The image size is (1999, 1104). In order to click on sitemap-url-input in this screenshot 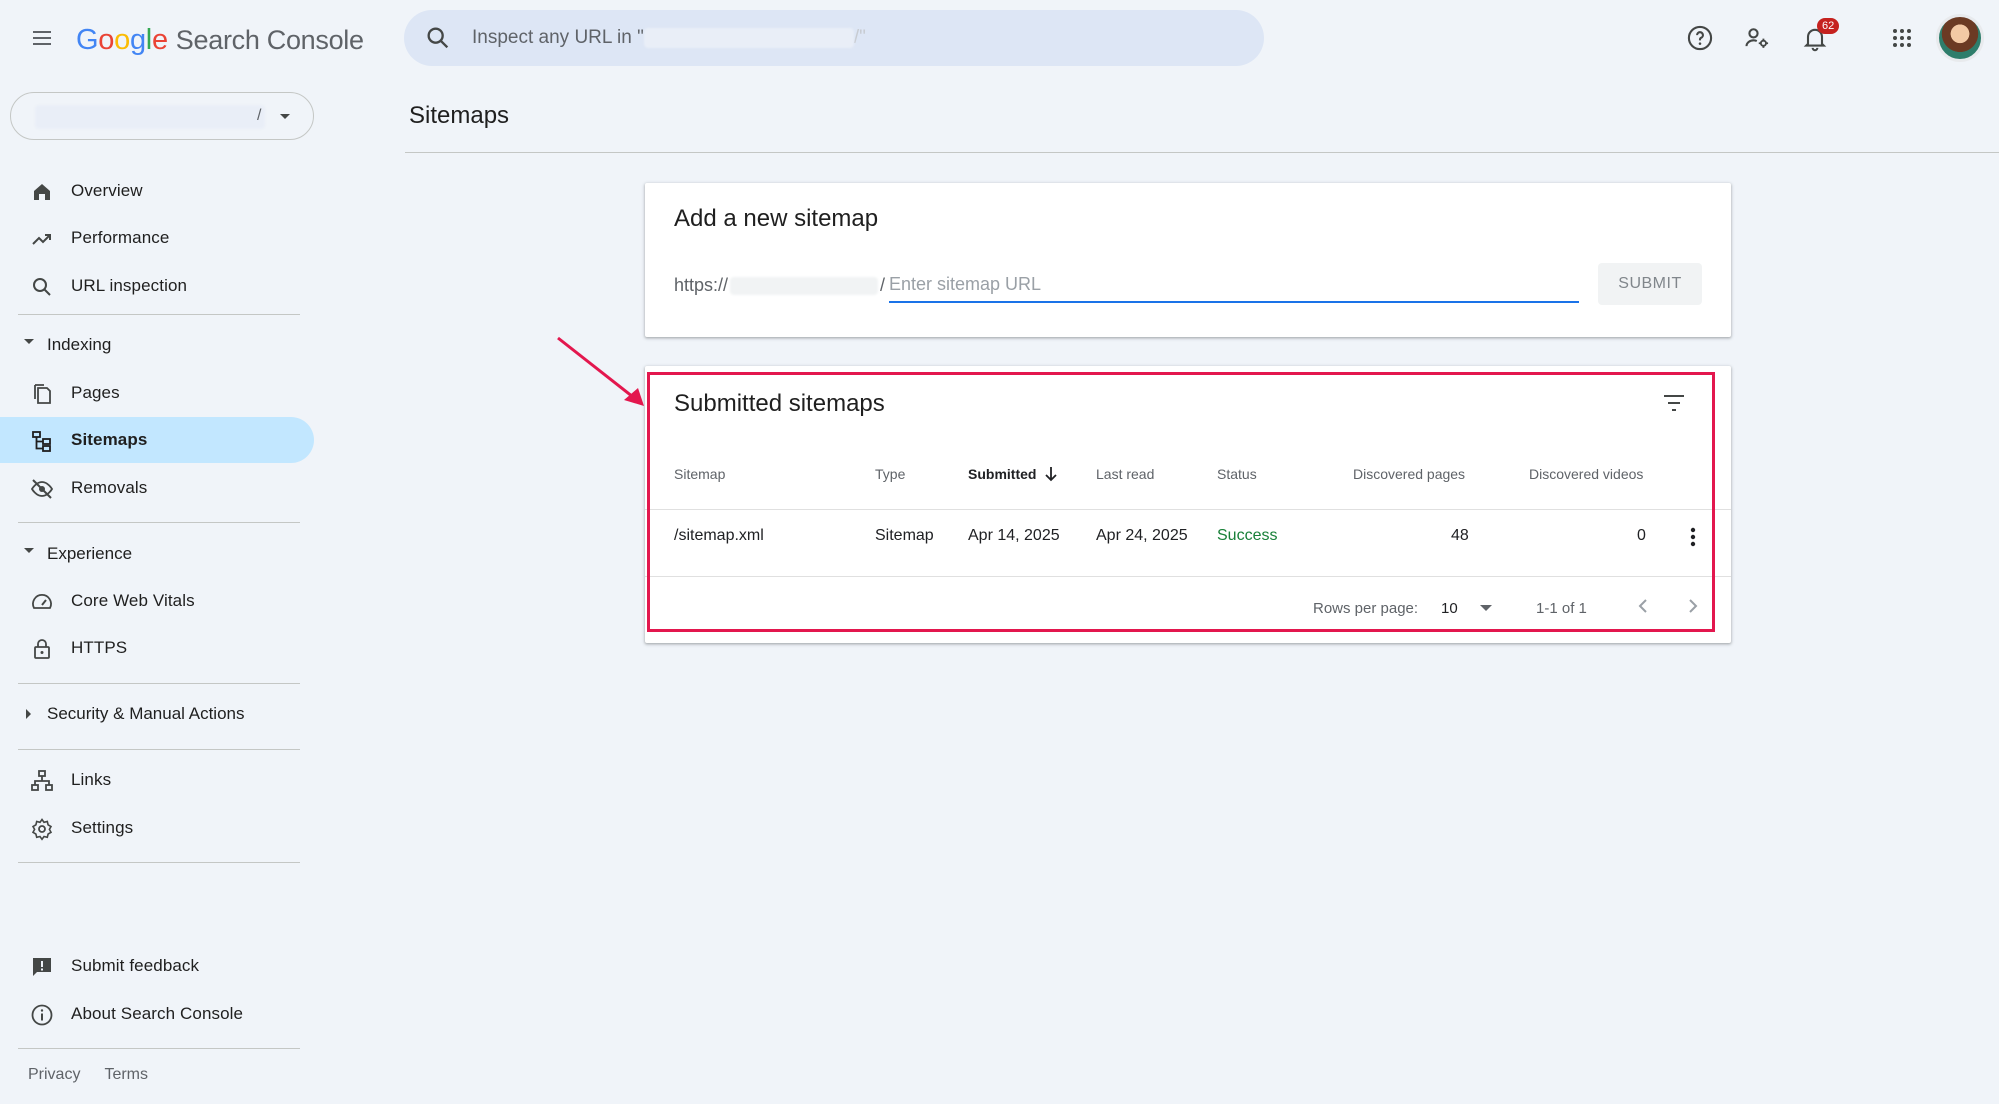, I will do `click(1234, 285)`.